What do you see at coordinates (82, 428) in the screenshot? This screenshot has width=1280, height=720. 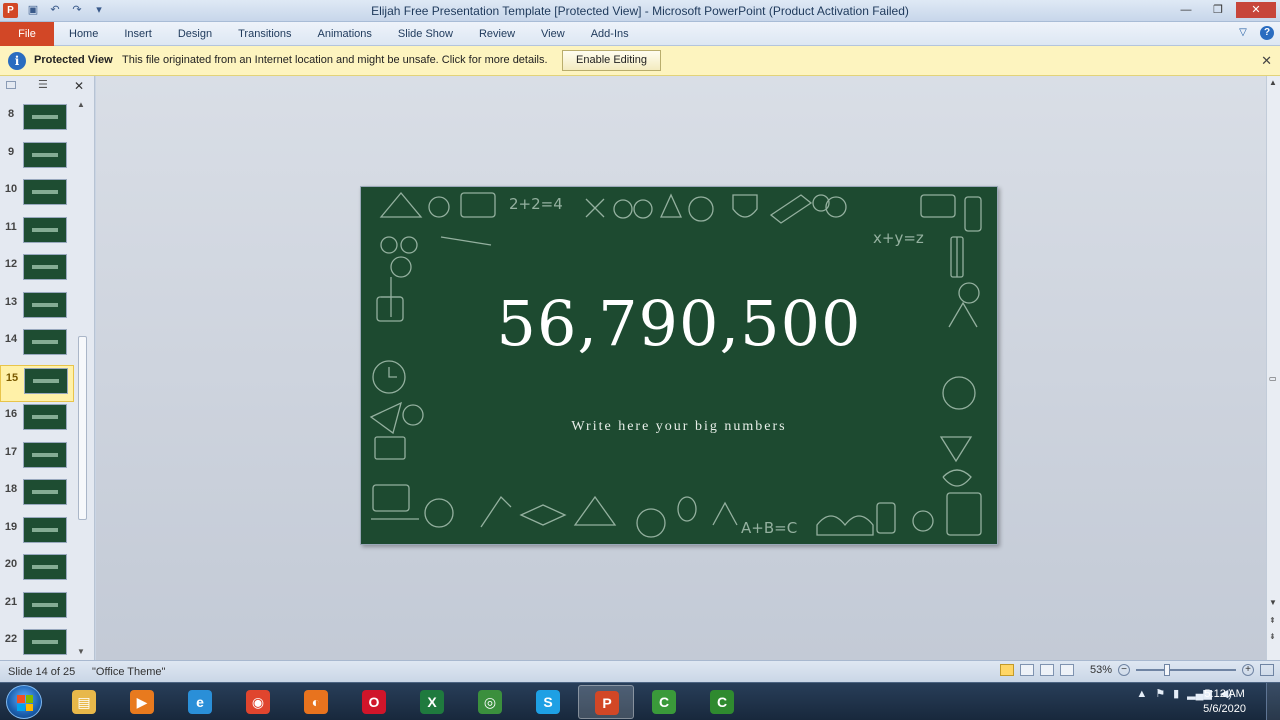 I see `scrollbar-thumb` at bounding box center [82, 428].